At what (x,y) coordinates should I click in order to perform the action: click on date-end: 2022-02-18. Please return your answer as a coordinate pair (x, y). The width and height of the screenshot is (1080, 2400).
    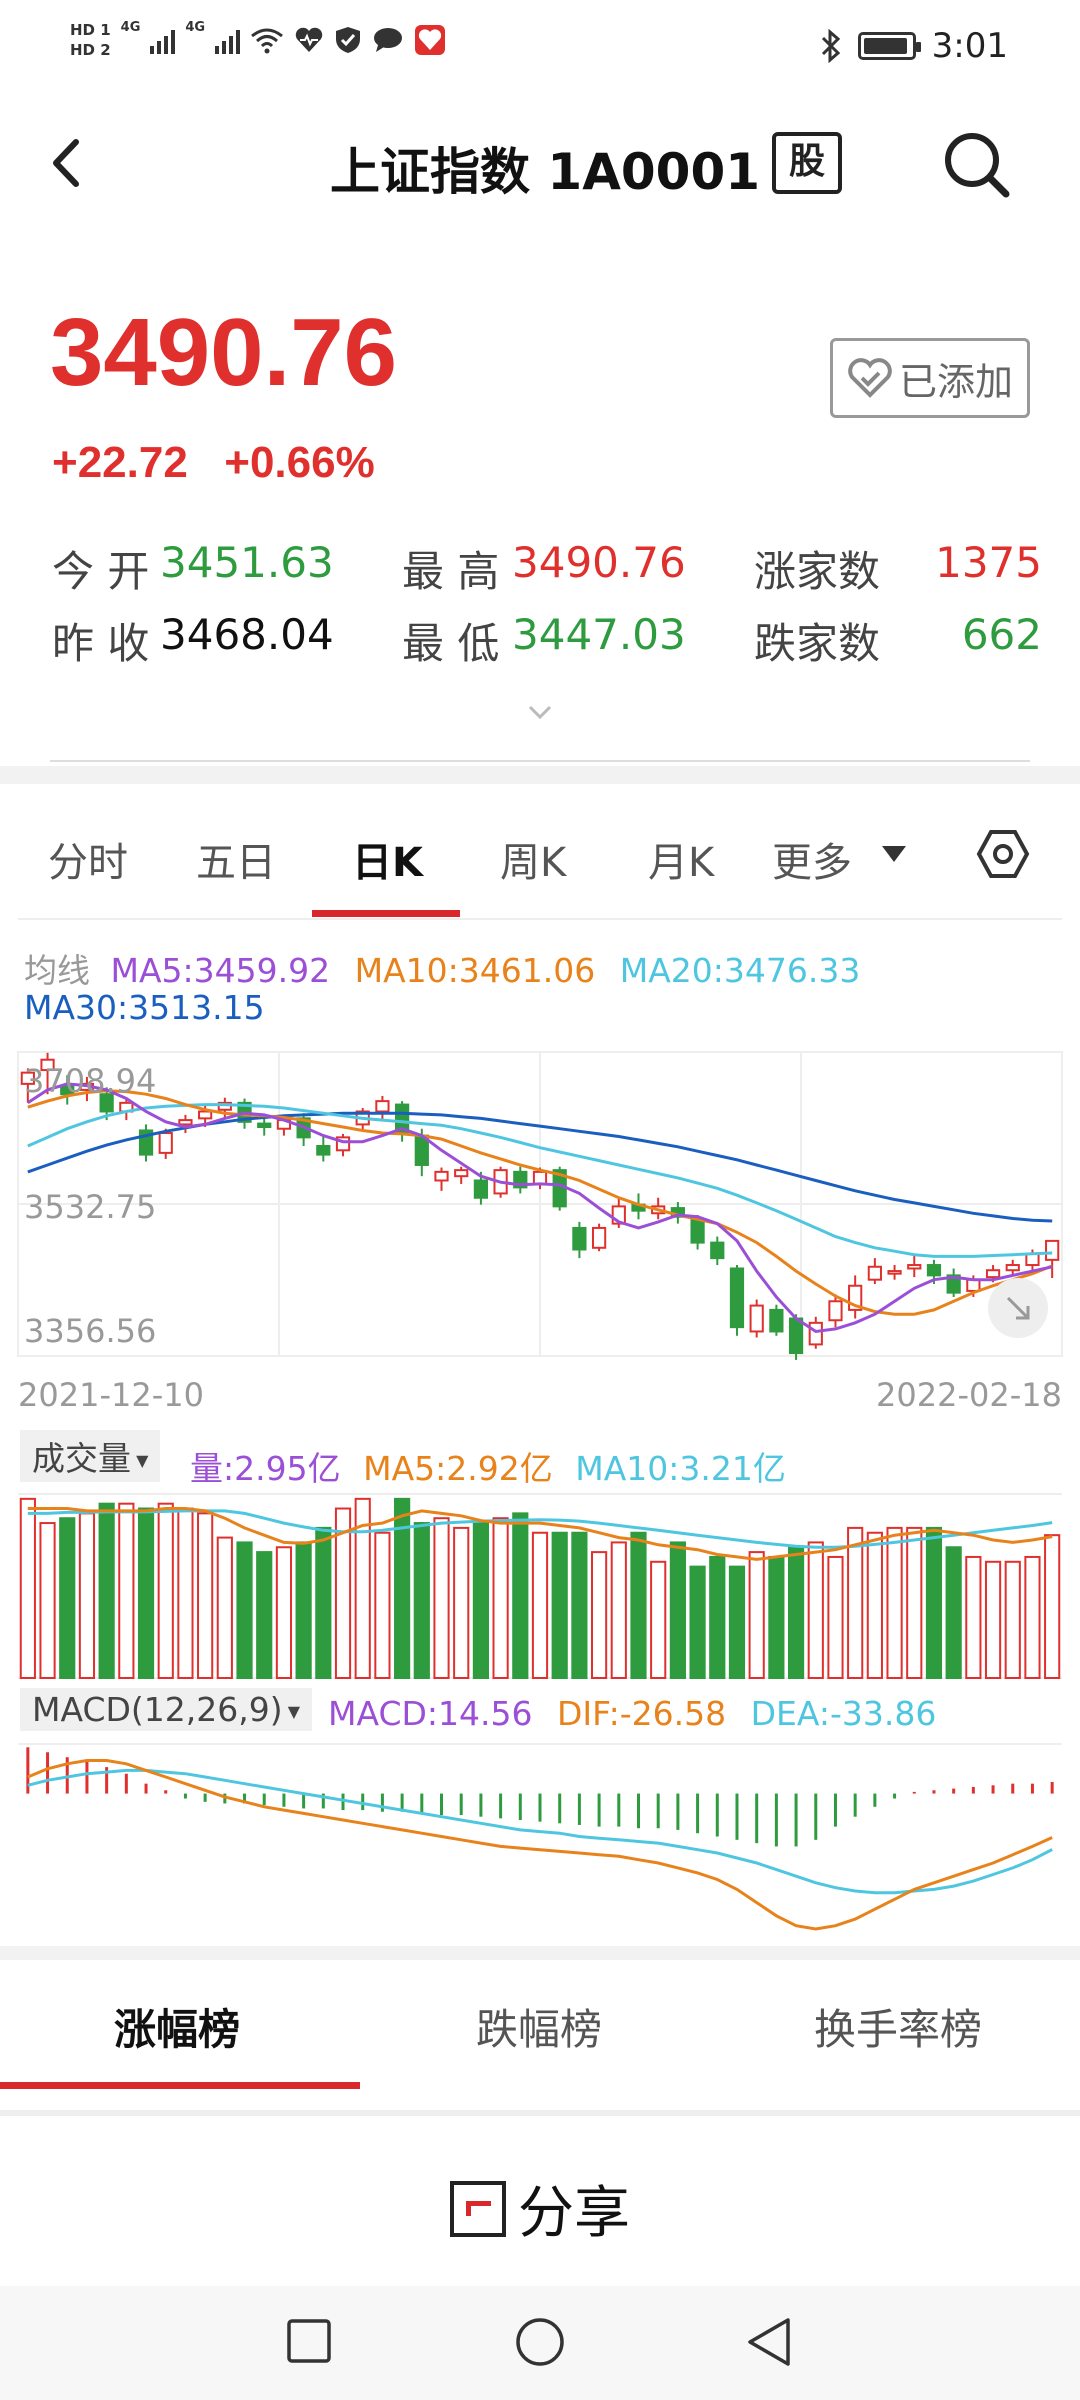
    Looking at the image, I should click on (969, 1395).